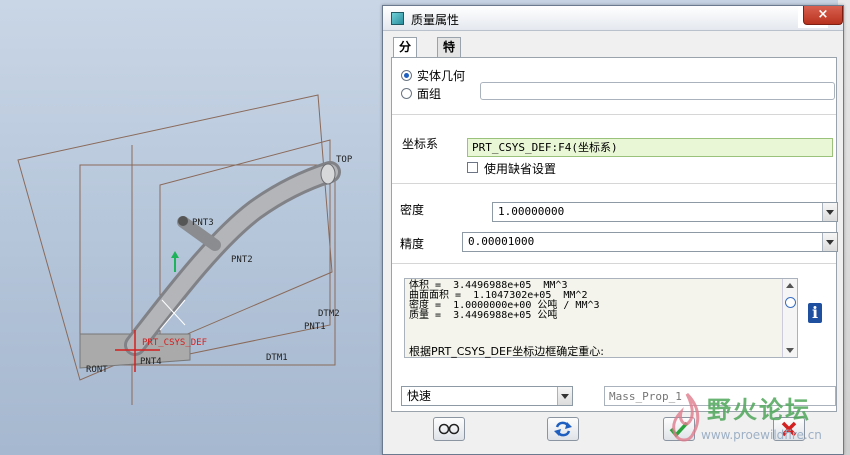 Image resolution: width=850 pixels, height=455 pixels. I want to click on density-combo: 1.00000000, so click(665, 212).